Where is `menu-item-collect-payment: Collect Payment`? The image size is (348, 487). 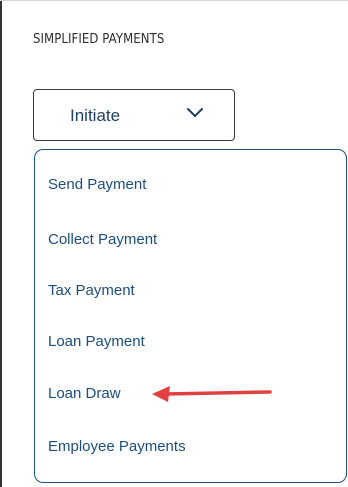 menu-item-collect-payment: Collect Payment is located at coordinates (102, 240).